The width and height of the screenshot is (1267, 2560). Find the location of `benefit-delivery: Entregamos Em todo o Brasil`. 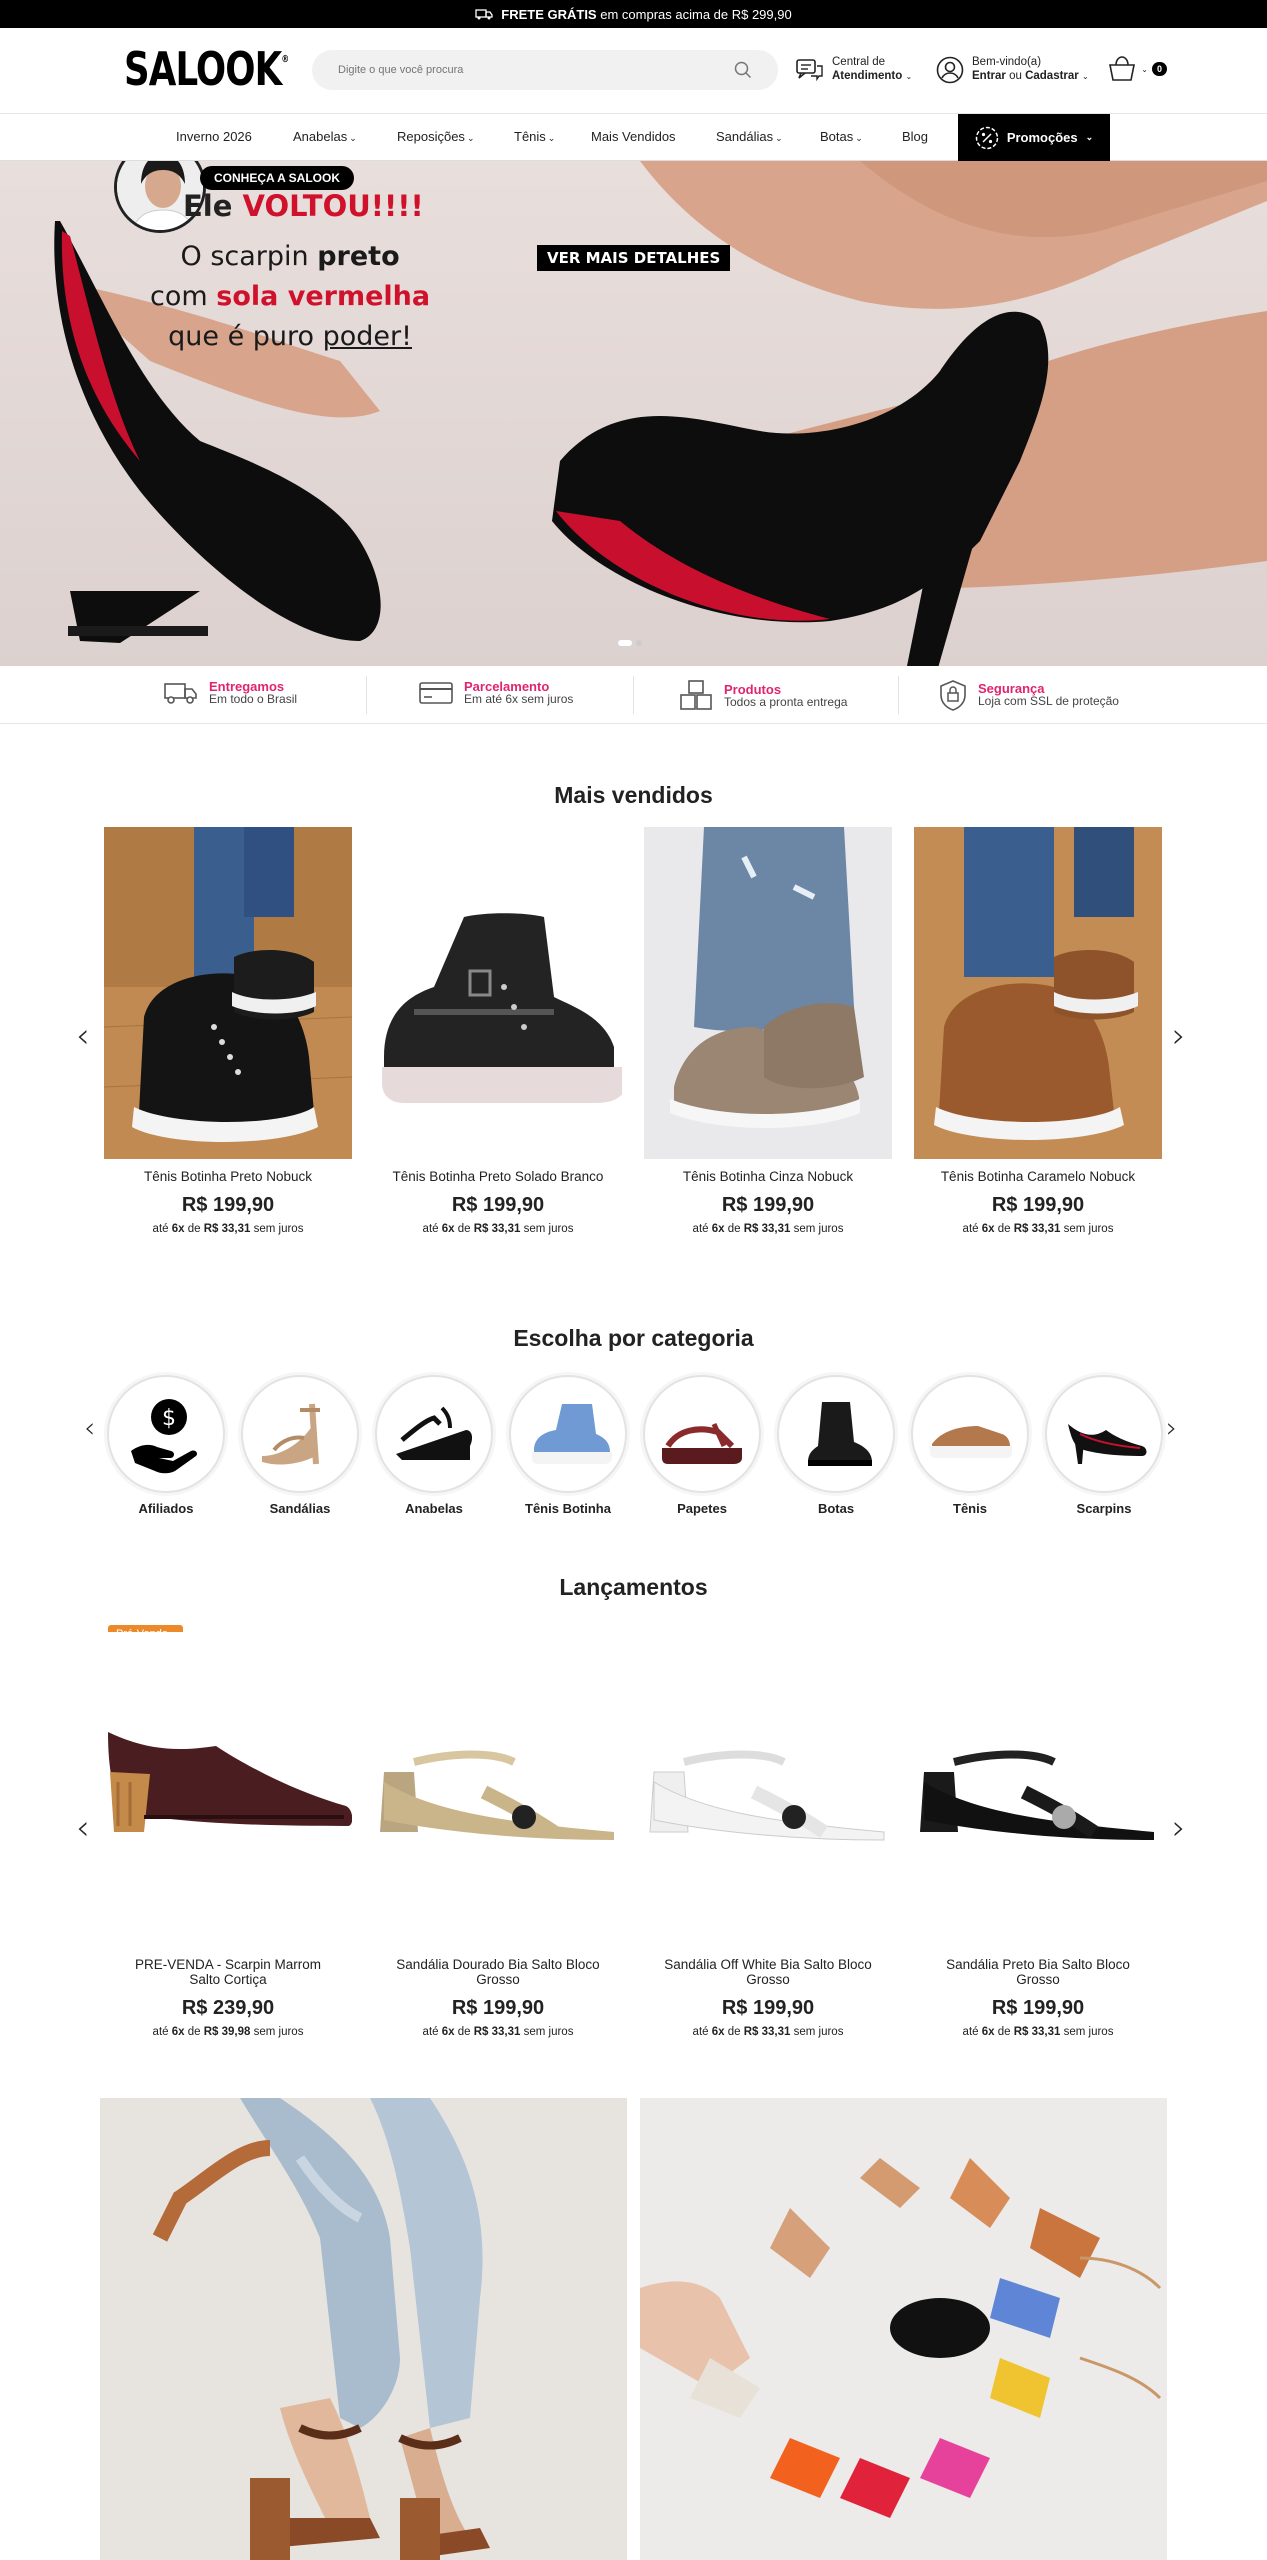

benefit-delivery: Entregamos Em todo o Brasil is located at coordinates (230, 693).